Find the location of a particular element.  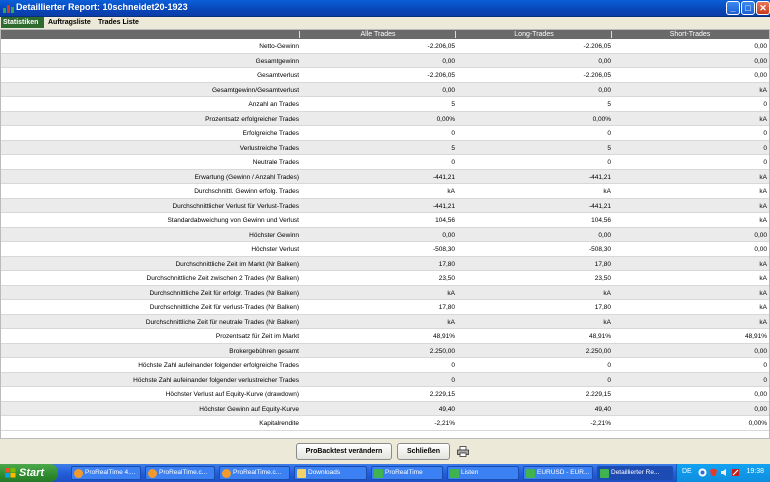

row-label: Neutrale Trades is located at coordinates (275, 162).